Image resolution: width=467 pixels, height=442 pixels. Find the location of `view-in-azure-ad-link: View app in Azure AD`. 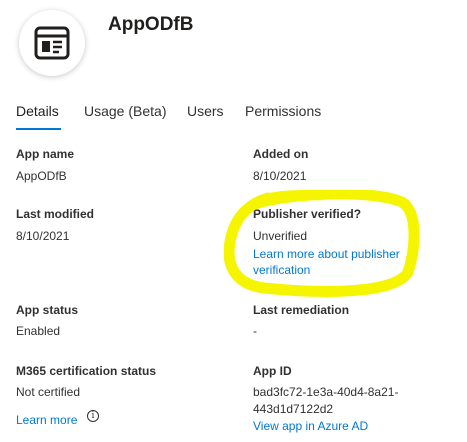

view-in-azure-ad-link: View app in Azure AD is located at coordinates (310, 426).